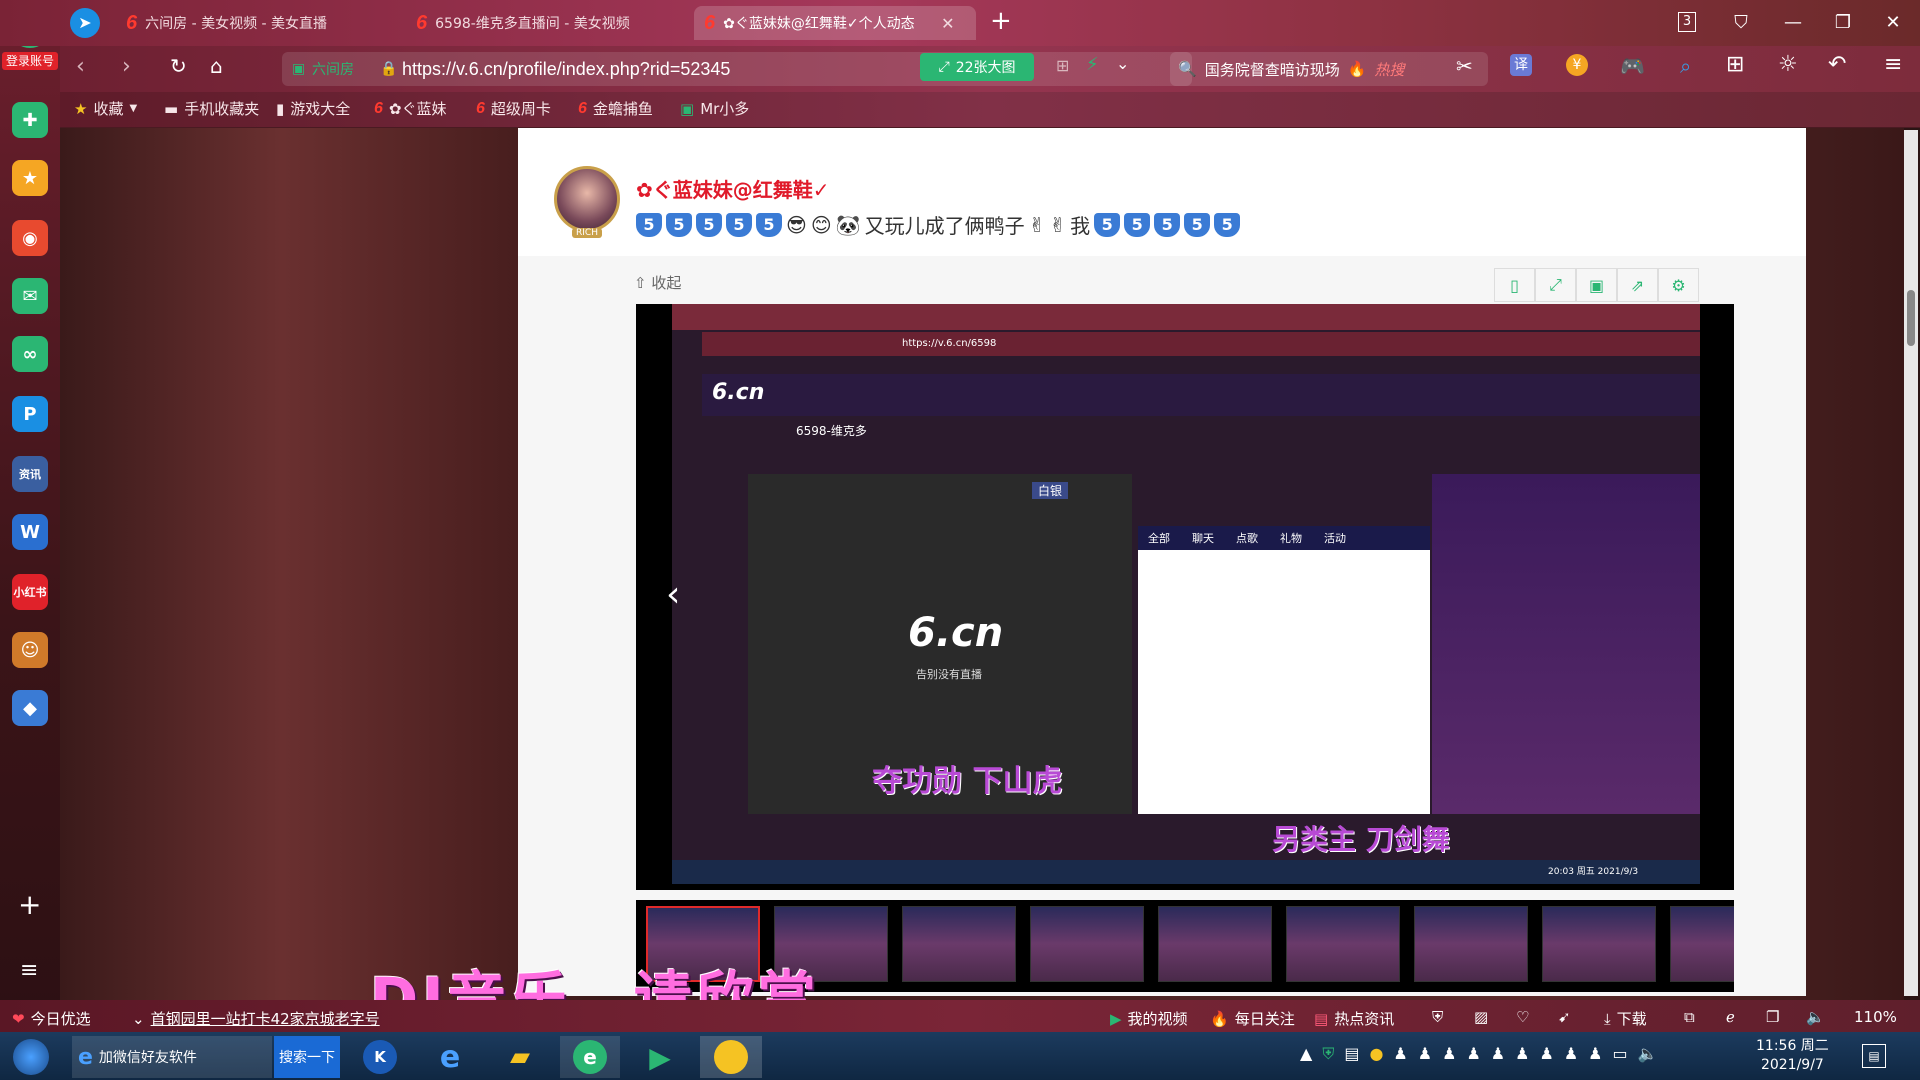 This screenshot has height=1080, width=1920. I want to click on big-image-button: ⤢ 22张大图, so click(977, 67).